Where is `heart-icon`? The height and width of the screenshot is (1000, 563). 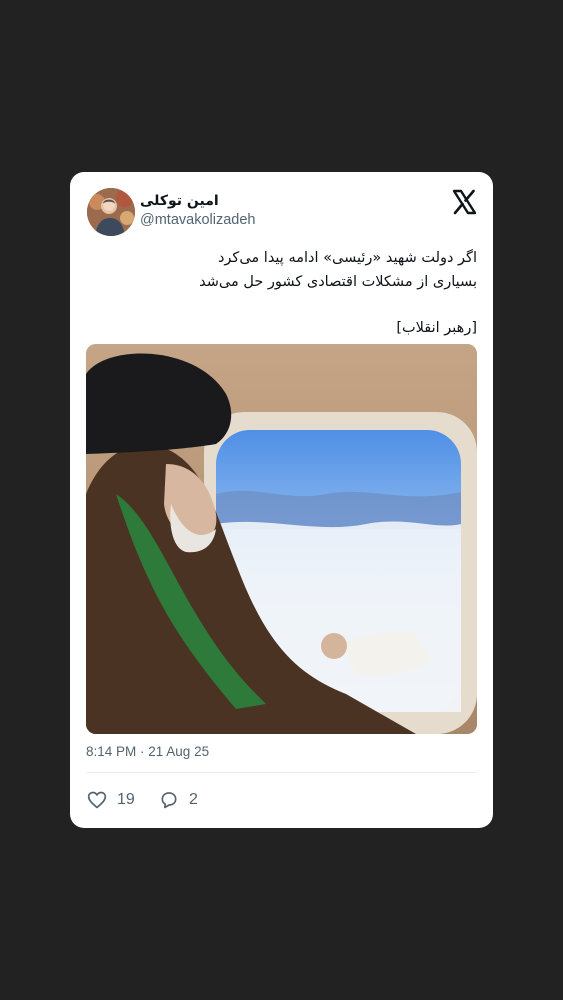 heart-icon is located at coordinates (97, 800).